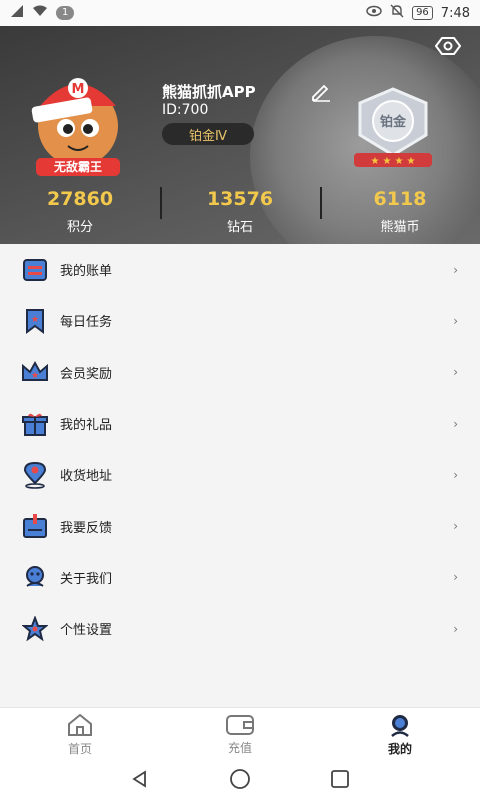 The width and height of the screenshot is (480, 800). Describe the element at coordinates (240, 525) in the screenshot. I see `menu-item-feedback: 我要反馈 ›` at that location.